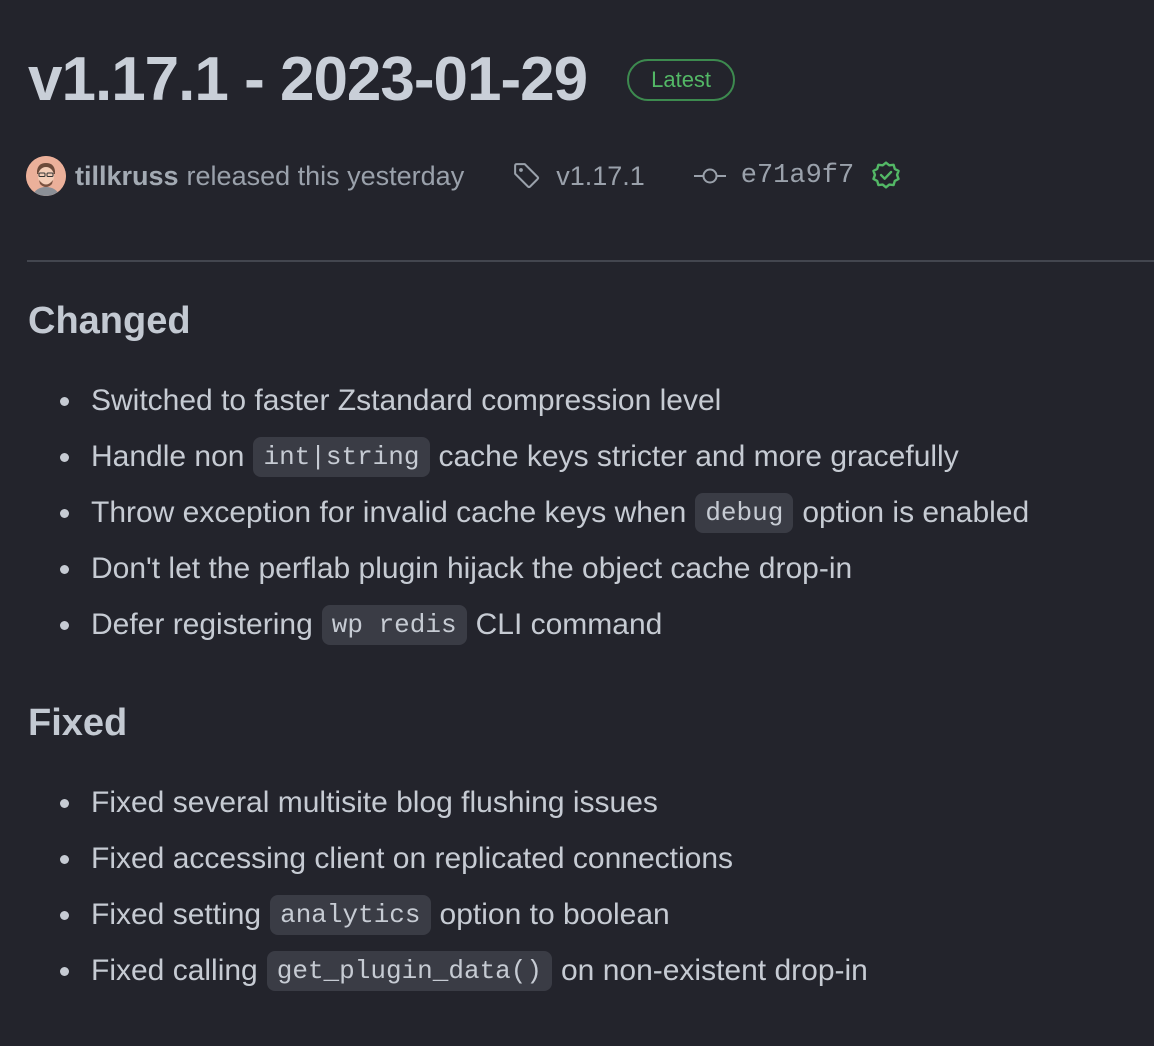 This screenshot has width=1154, height=1046. Describe the element at coordinates (109, 321) in the screenshot. I see `section-heading-changed: Changed` at that location.